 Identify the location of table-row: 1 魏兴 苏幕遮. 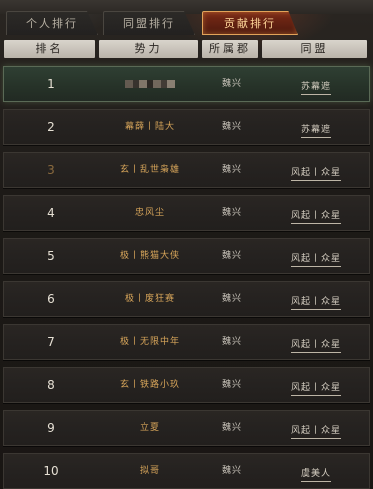
(186, 84).